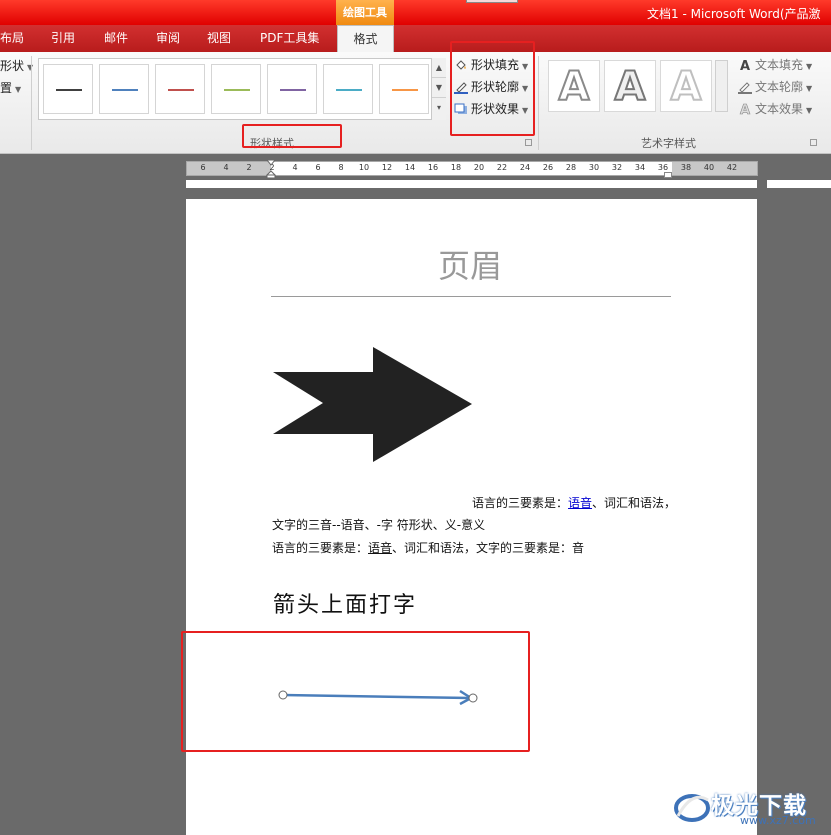  I want to click on shape-styles-launcher-icon, so click(528, 142).